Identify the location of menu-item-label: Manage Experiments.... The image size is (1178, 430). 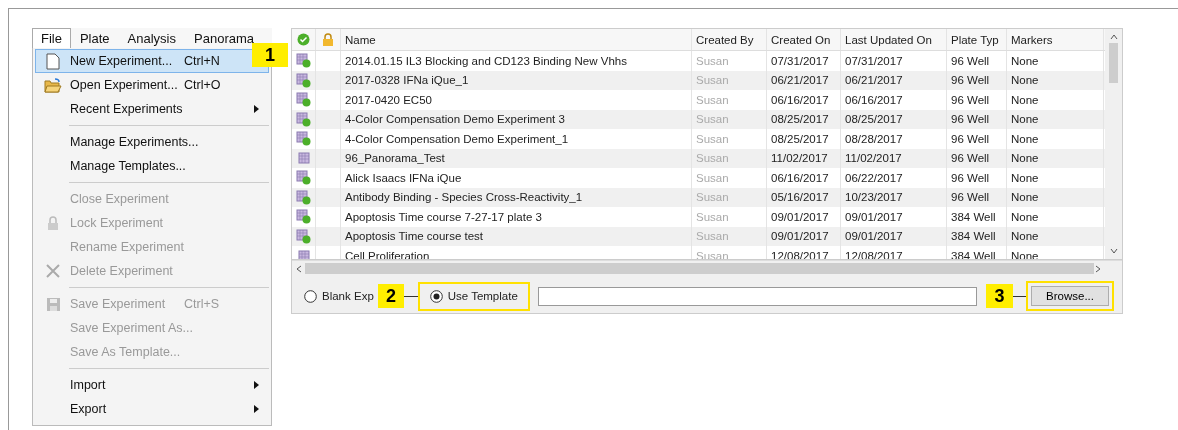
(135, 142).